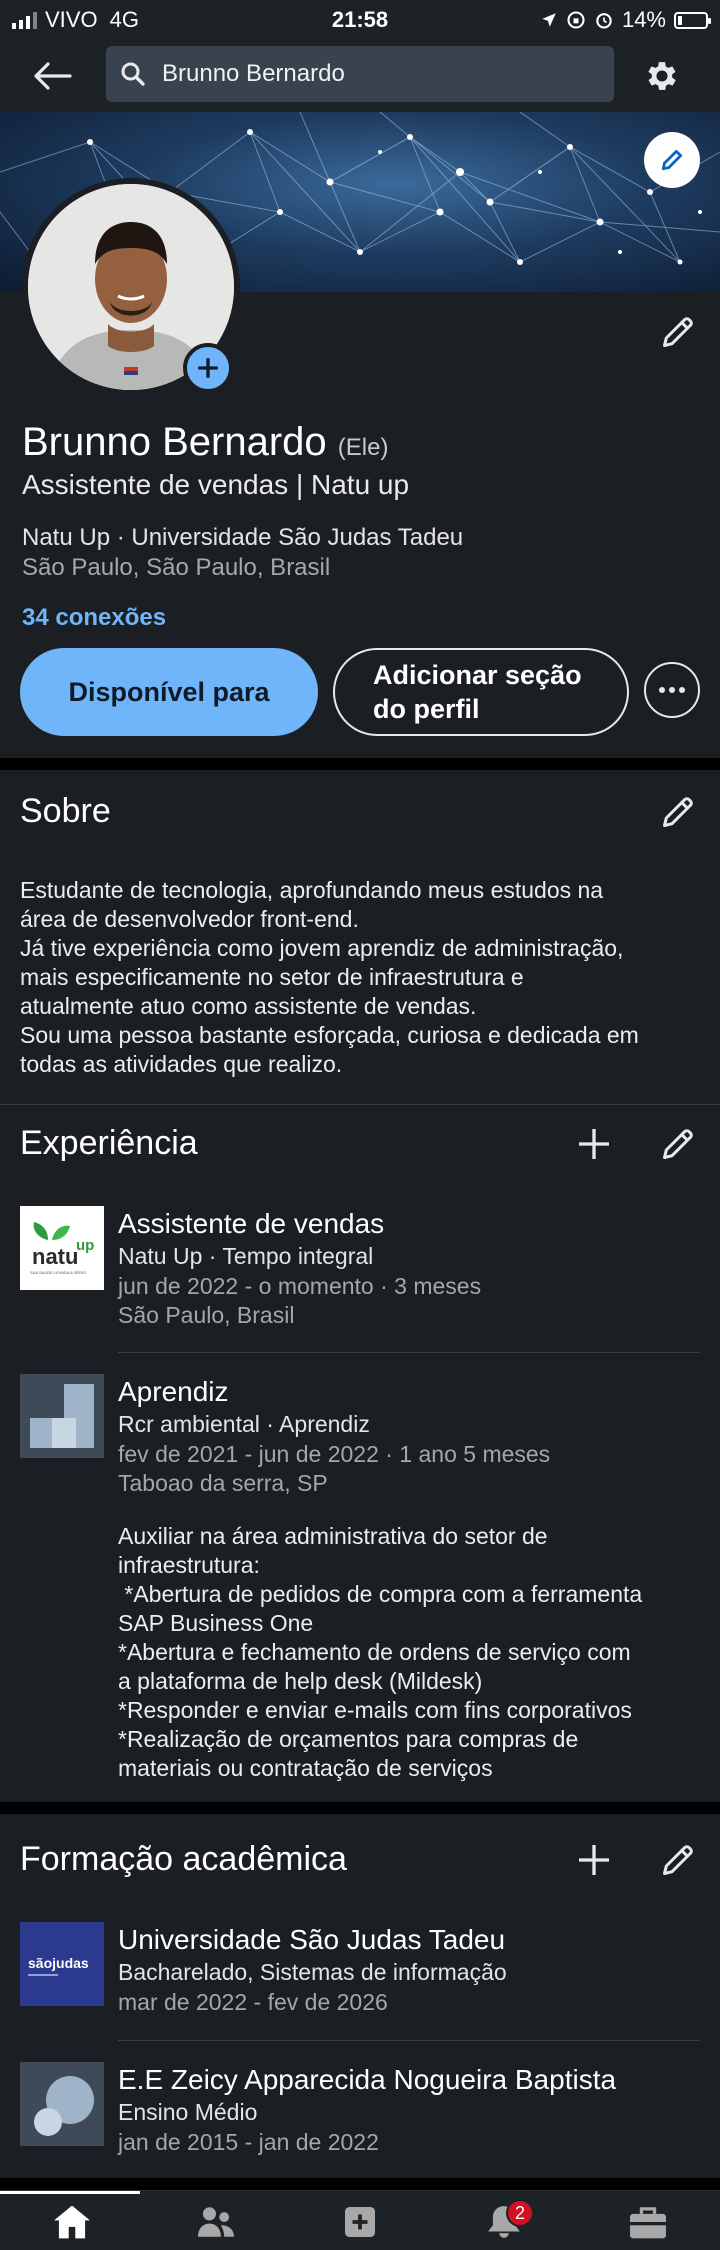  What do you see at coordinates (58, 1272) in the screenshot?
I see `logo-tagline: SUA SAÚDE LEVADA A SÉRIO` at bounding box center [58, 1272].